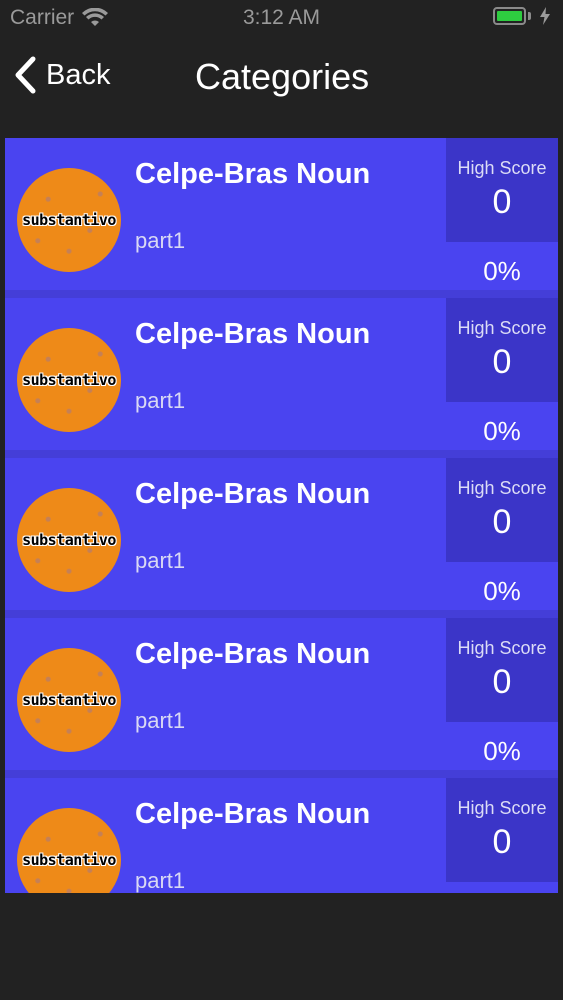 The height and width of the screenshot is (1000, 563). What do you see at coordinates (78, 74) in the screenshot?
I see `back-label: Back` at bounding box center [78, 74].